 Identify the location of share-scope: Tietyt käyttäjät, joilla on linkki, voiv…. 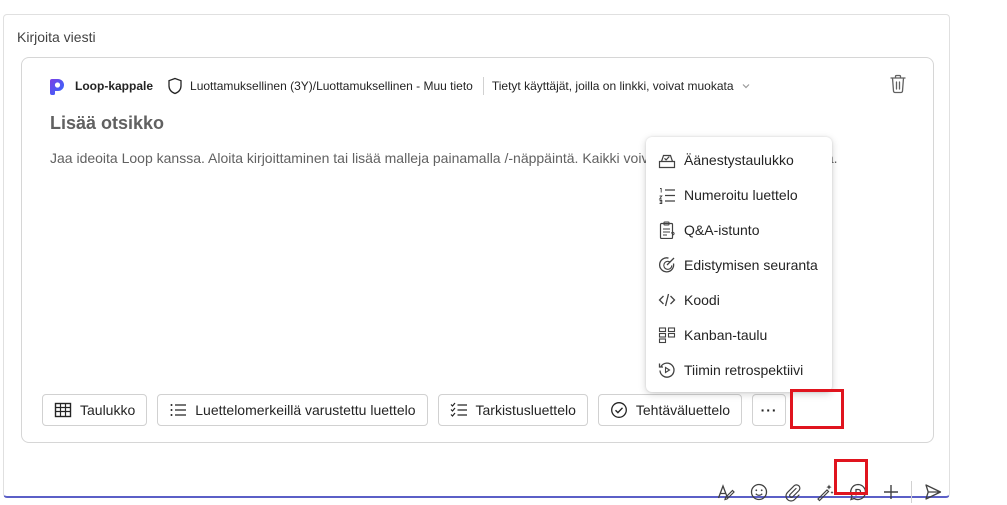
(613, 86).